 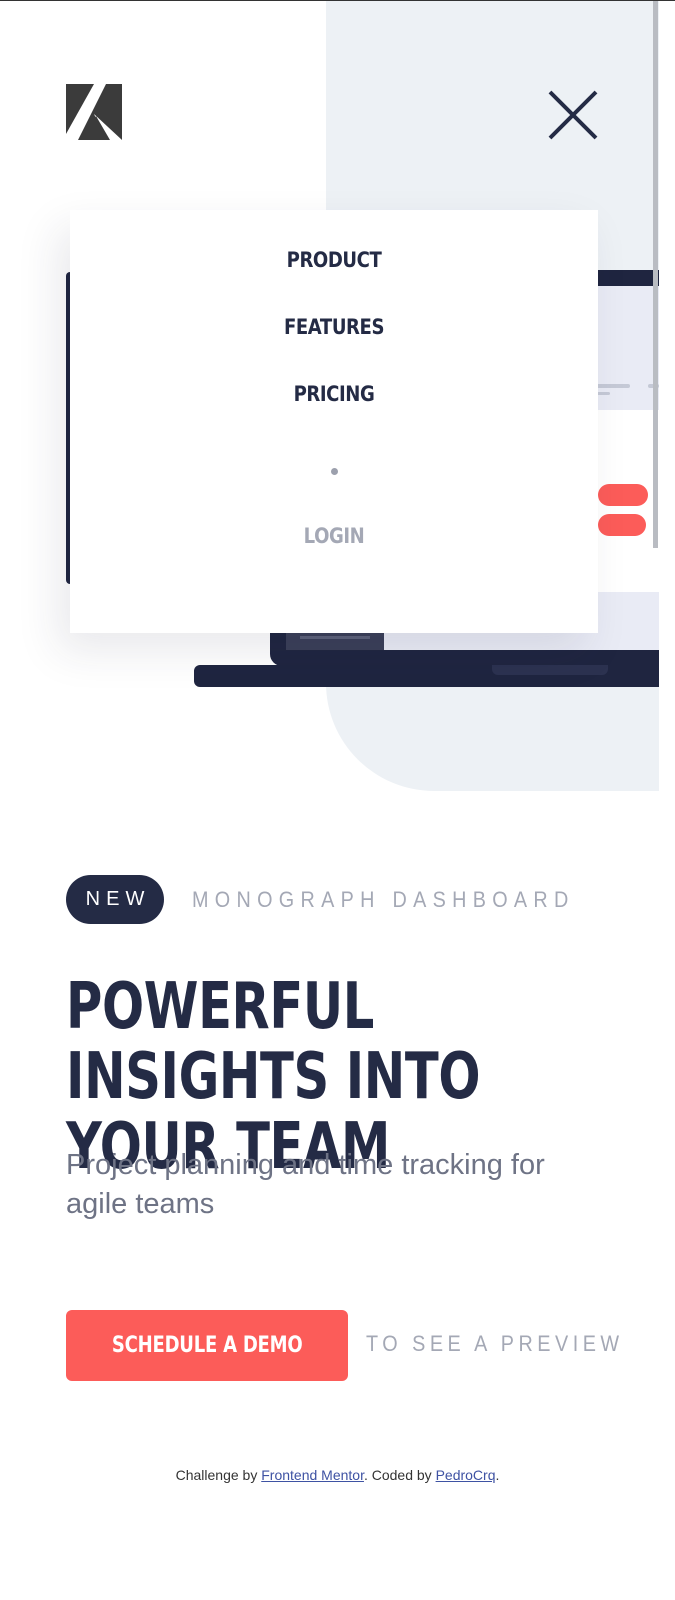 I want to click on menu-item-product: PRODUCT, so click(x=334, y=260).